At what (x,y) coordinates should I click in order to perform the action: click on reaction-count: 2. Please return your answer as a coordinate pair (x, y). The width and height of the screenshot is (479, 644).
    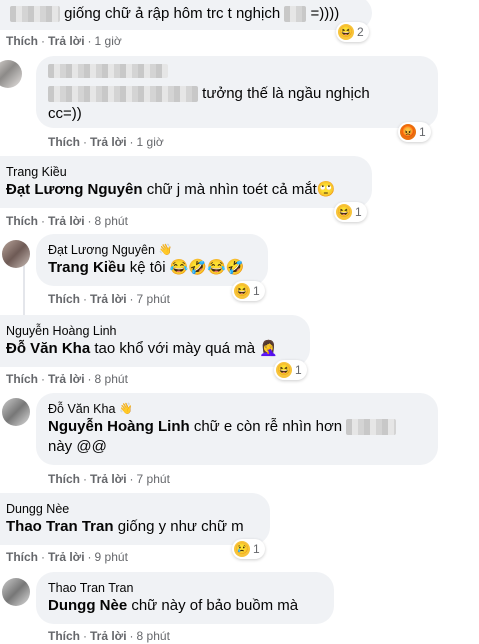
    Looking at the image, I should click on (360, 32).